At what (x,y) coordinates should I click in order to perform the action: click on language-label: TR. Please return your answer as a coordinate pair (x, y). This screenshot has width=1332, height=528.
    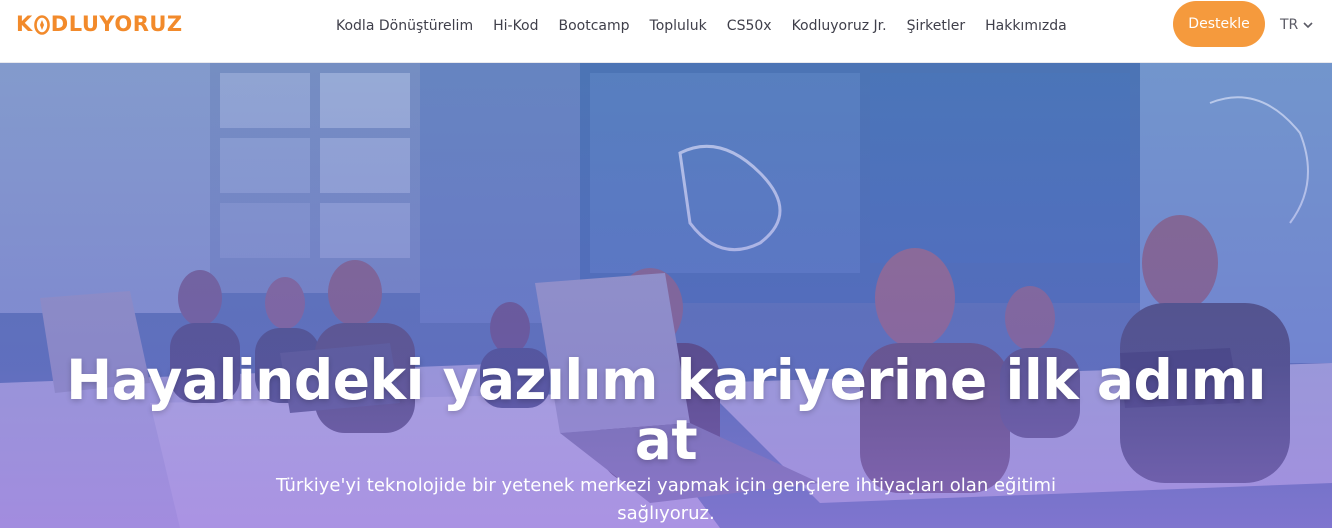
    Looking at the image, I should click on (1289, 25).